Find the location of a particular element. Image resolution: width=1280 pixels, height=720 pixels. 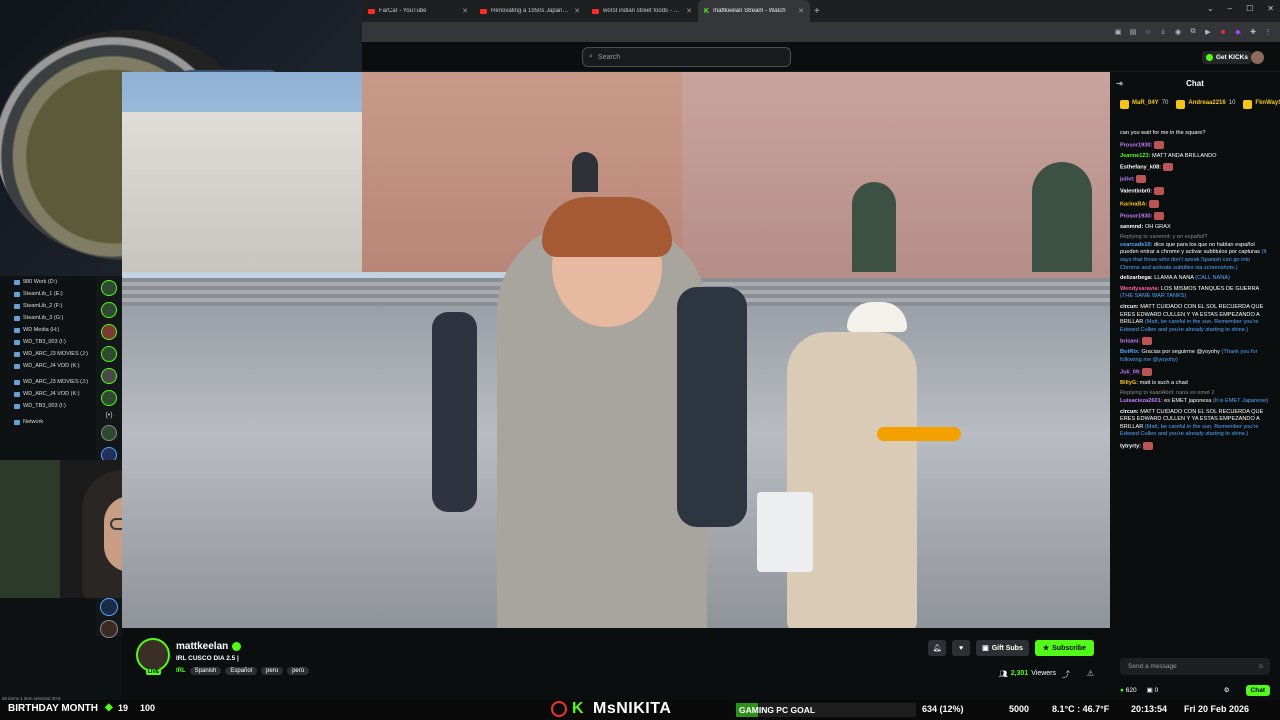

tag-pill: perú is located at coordinates (298, 671).